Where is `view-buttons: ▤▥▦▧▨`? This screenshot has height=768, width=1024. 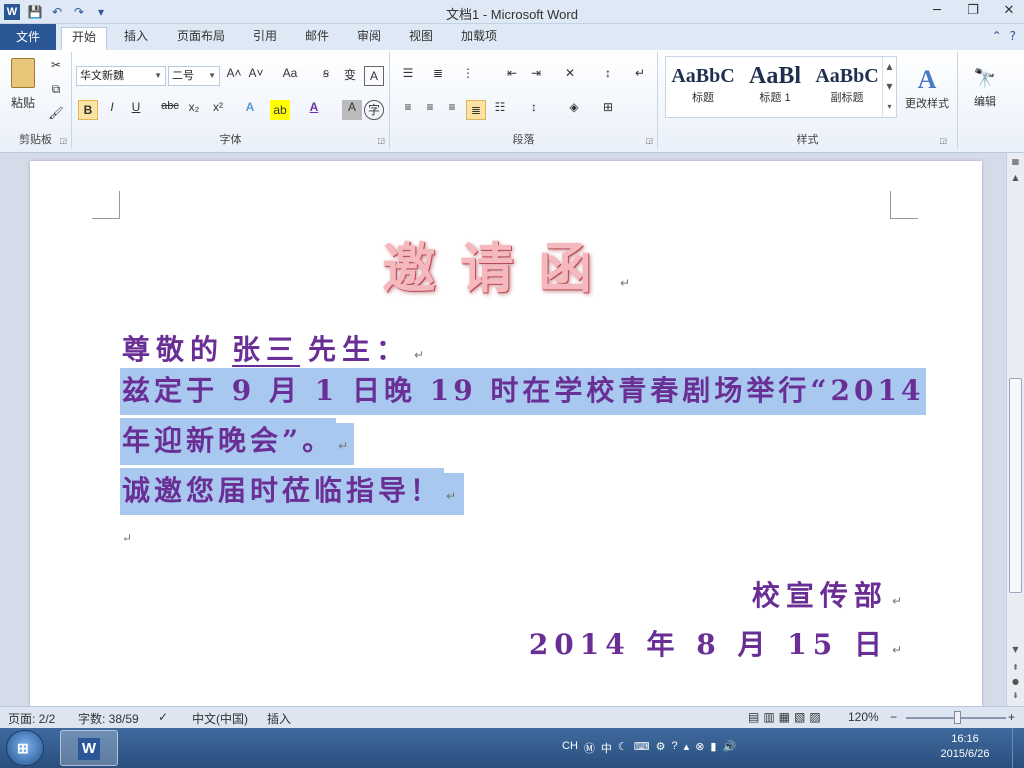 view-buttons: ▤▥▦▧▨ is located at coordinates (786, 717).